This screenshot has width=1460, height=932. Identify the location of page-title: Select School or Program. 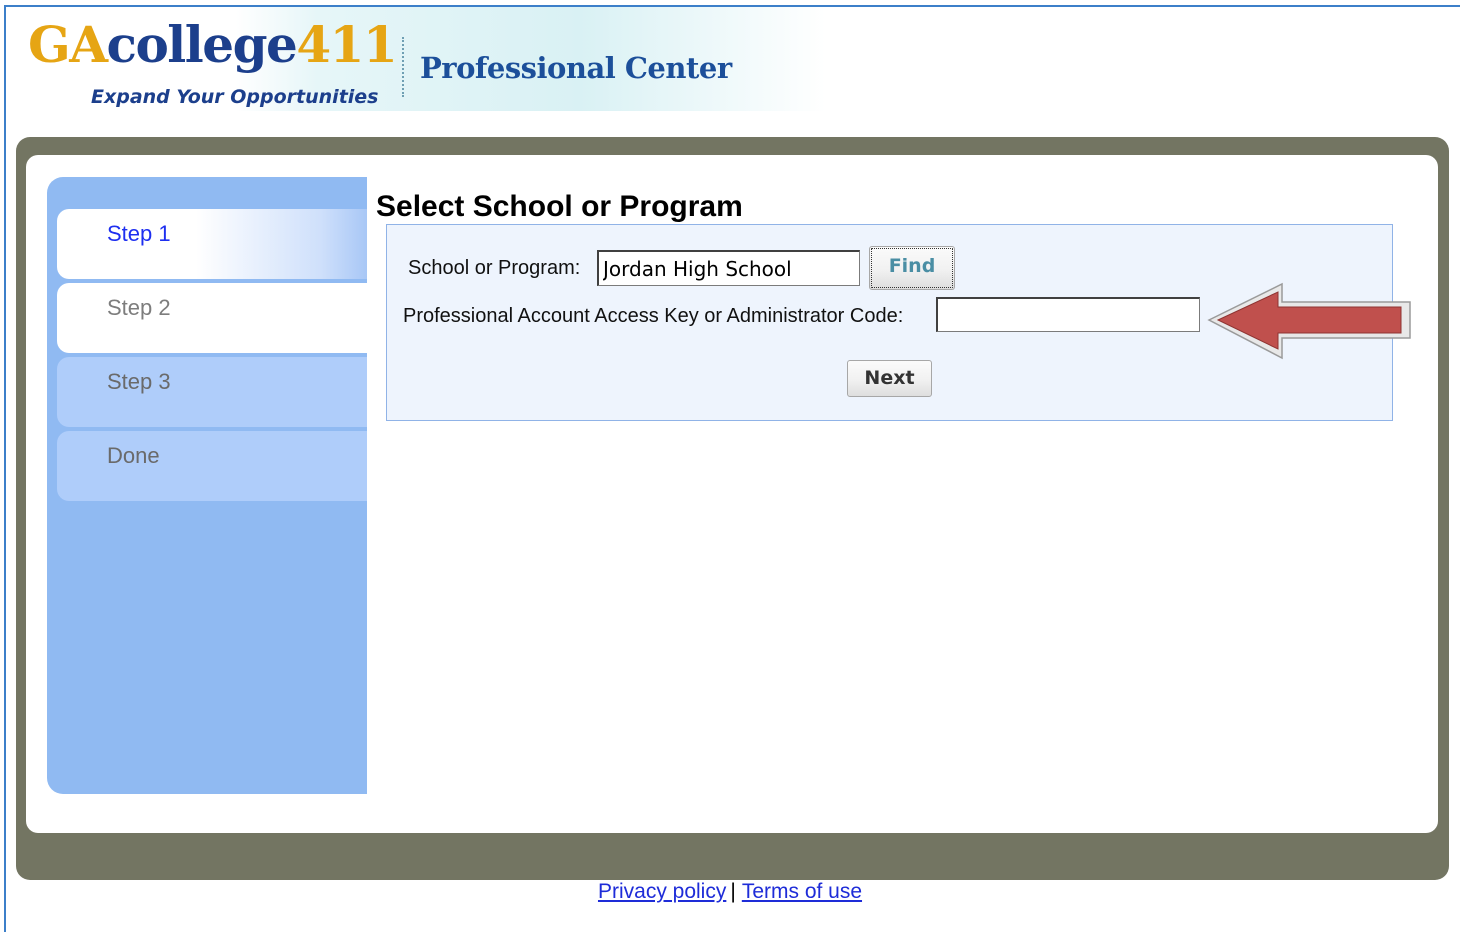
(559, 206).